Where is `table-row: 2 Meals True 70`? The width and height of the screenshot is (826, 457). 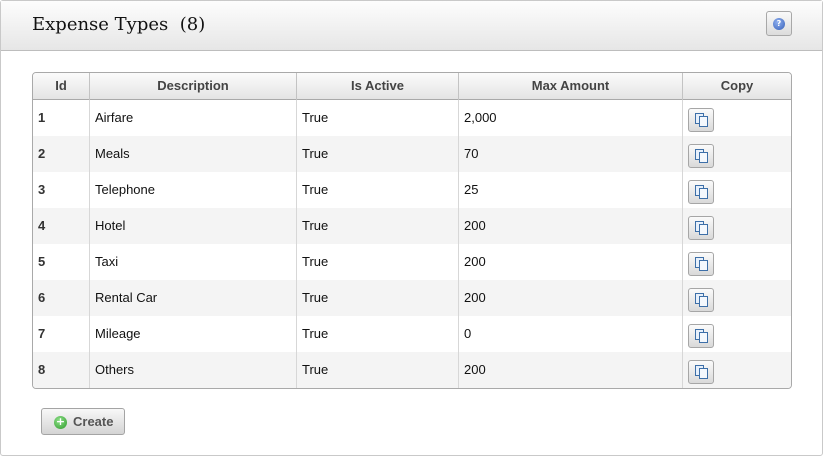 table-row: 2 Meals True 70 is located at coordinates (412, 154).